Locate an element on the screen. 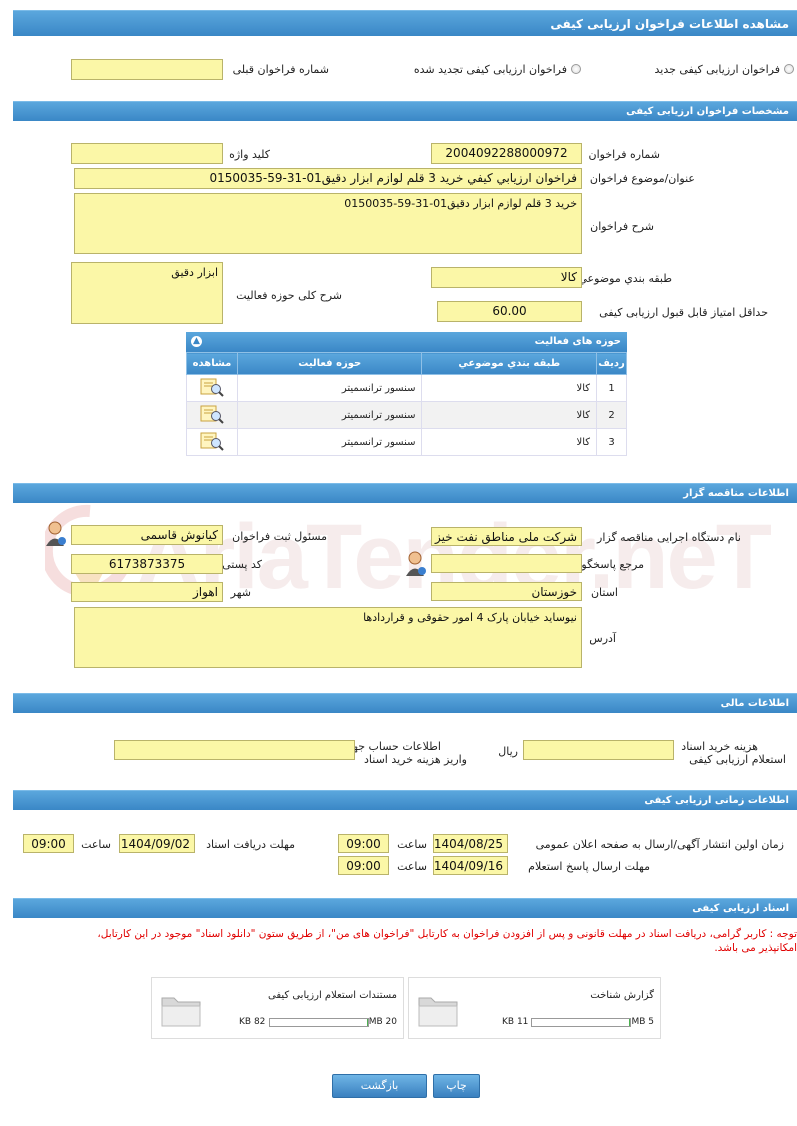  doc-card-specs: مستندات استعلام ارزیابی کیفی 20 MB 82 KB is located at coordinates (277, 1008).